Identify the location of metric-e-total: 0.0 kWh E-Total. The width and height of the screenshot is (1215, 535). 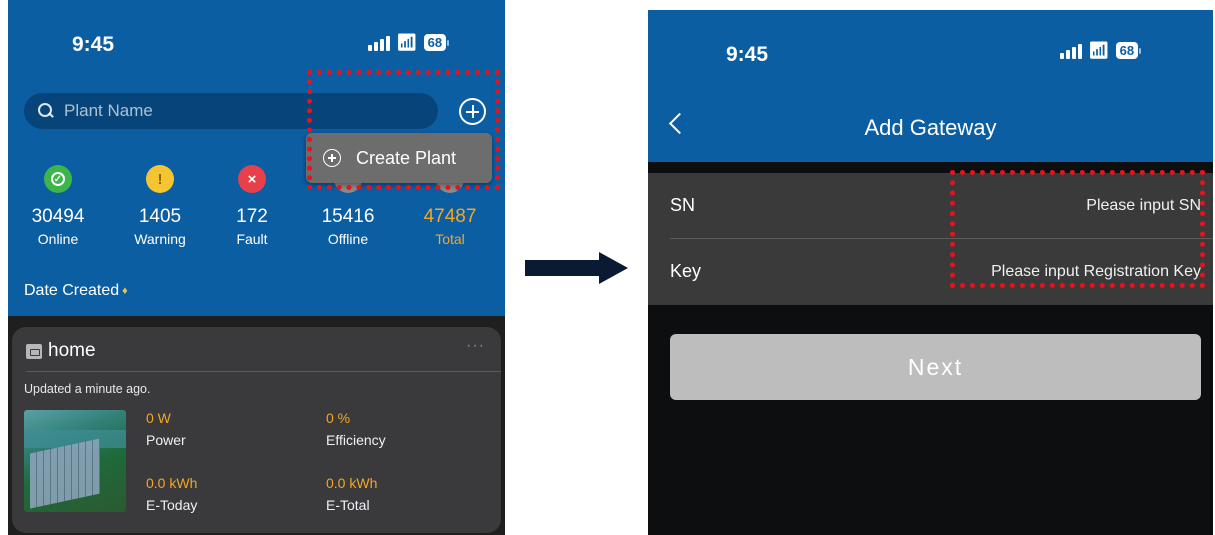
(351, 494).